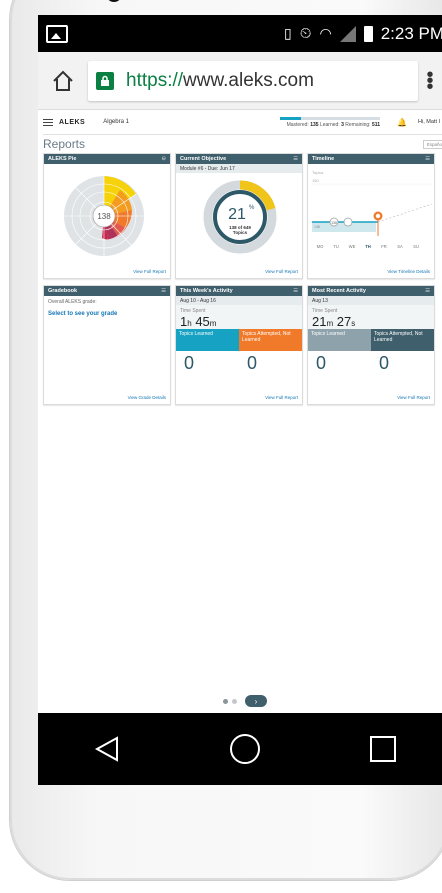  I want to click on topics-learned-count: 0, so click(189, 363).